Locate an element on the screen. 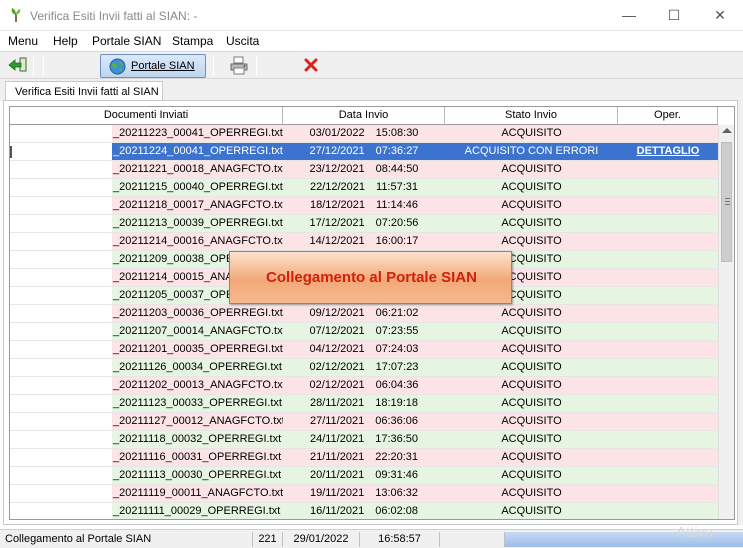  cell-documento: _20211213_00039_OPERREGI.txt is located at coordinates (197, 224).